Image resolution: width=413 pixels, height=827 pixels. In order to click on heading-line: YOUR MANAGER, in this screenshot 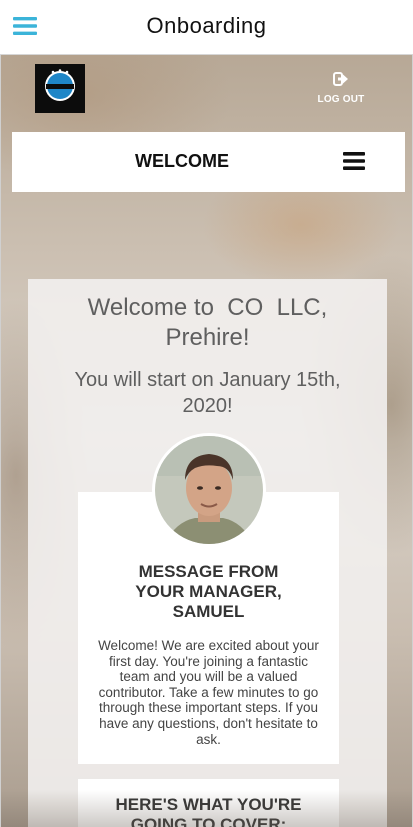, I will do `click(208, 591)`.